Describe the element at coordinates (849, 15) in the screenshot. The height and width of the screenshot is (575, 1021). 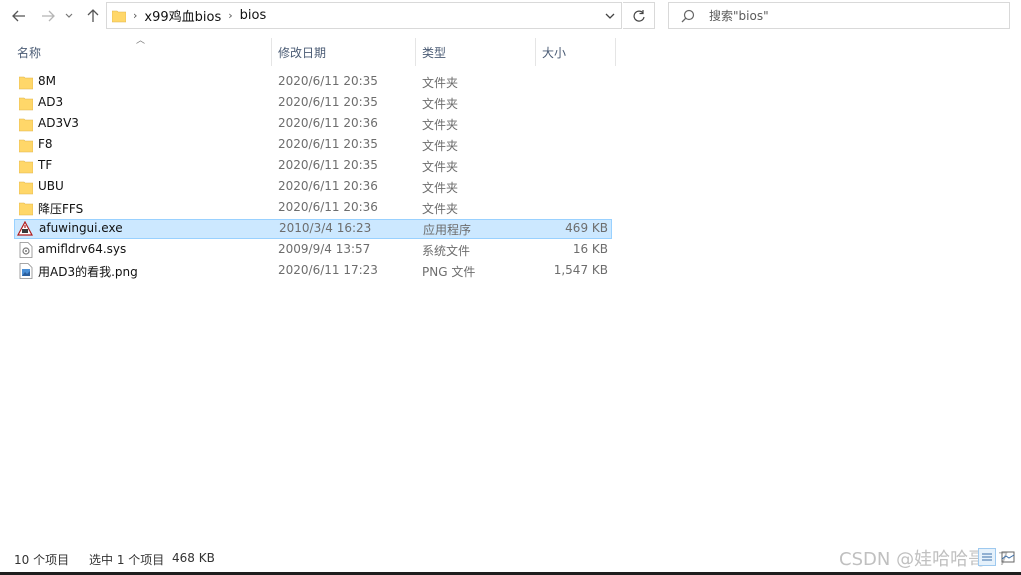
I see `search-input` at that location.